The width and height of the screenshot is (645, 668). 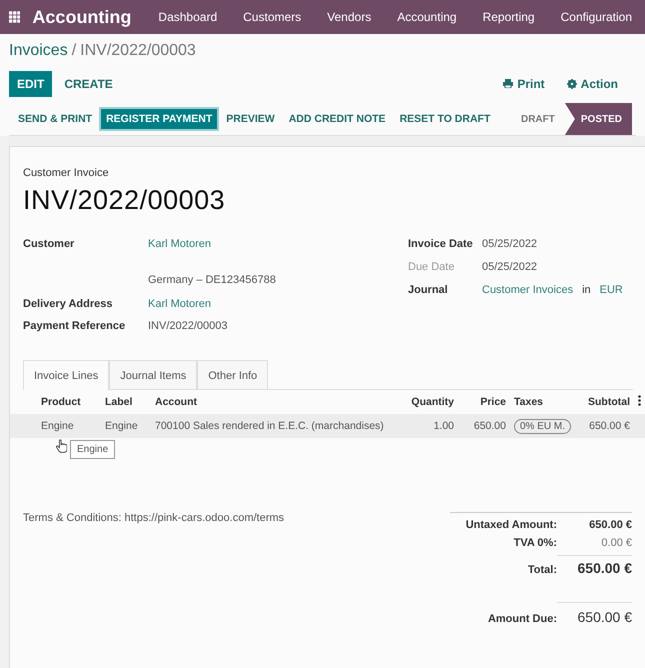 I want to click on status-stage: DRAFT, so click(x=534, y=119).